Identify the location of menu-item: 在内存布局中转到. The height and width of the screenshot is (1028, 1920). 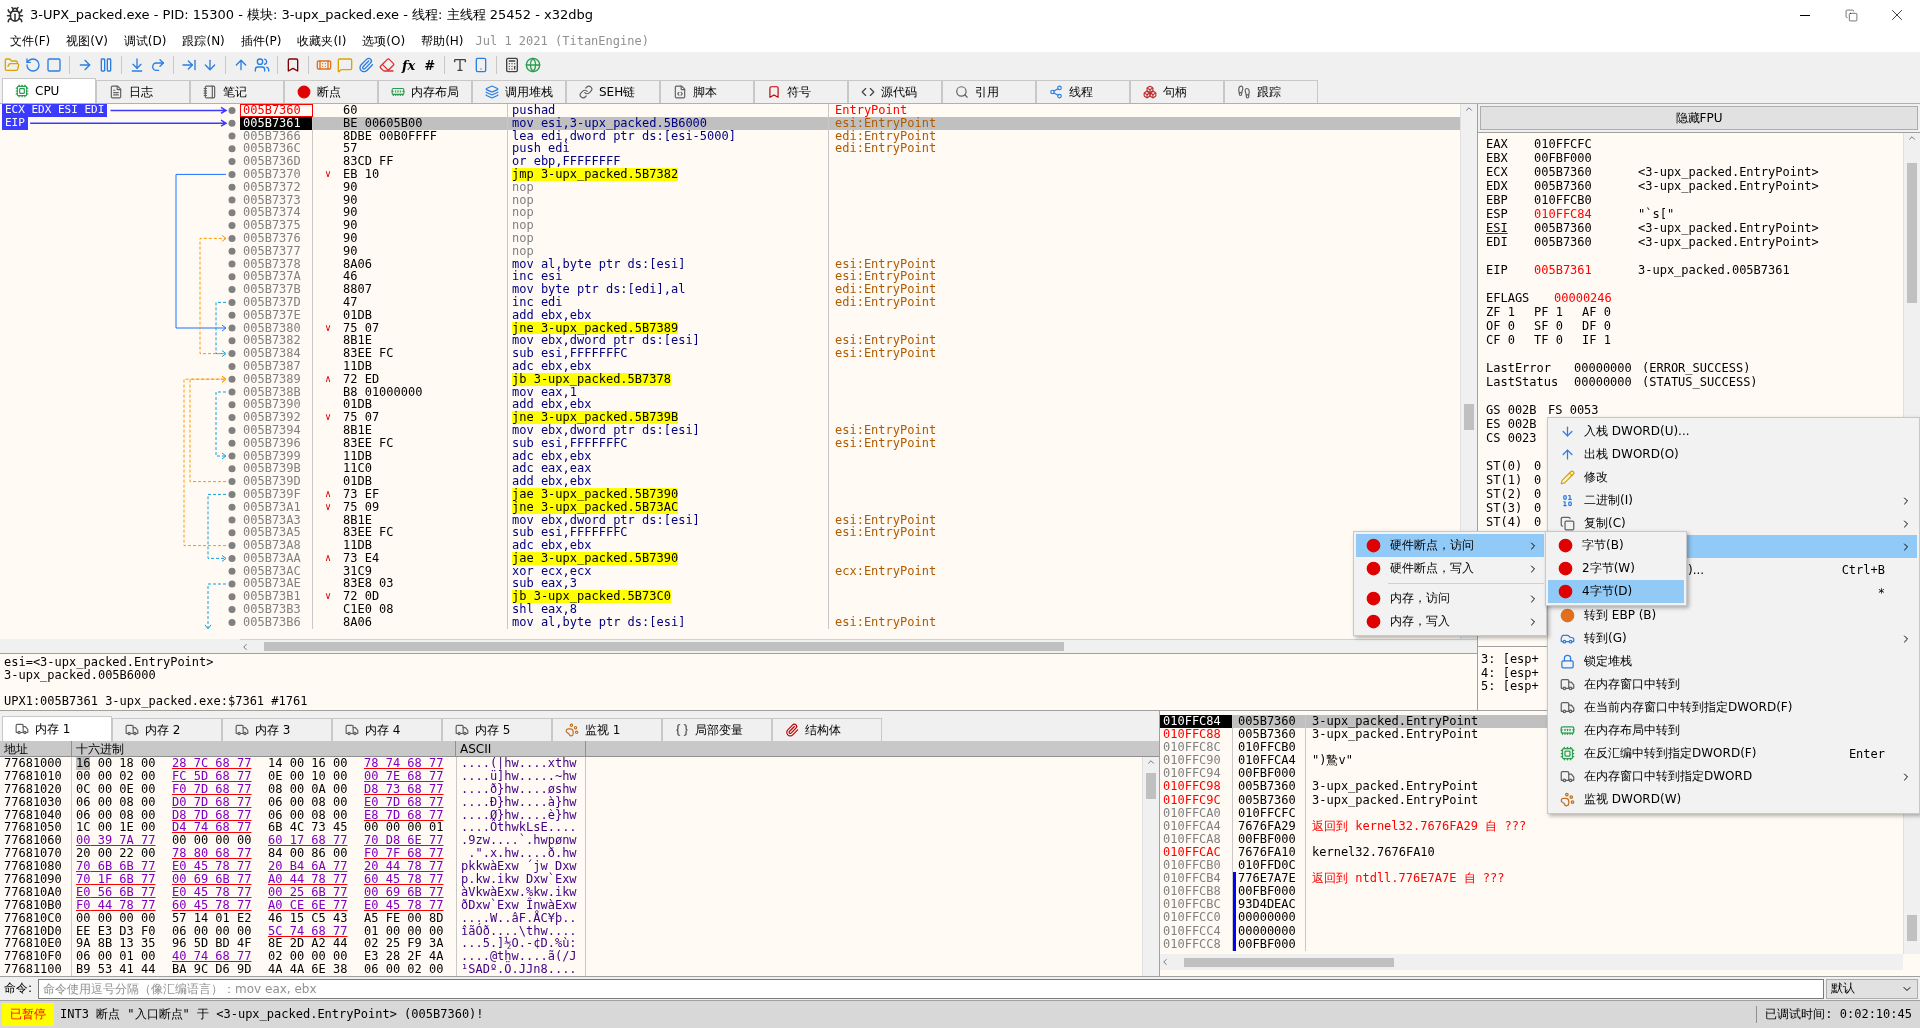
(1733, 730).